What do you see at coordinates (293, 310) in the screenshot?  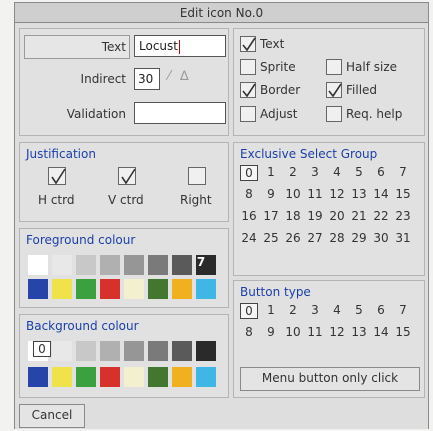 I see `button-type-option-2: 2` at bounding box center [293, 310].